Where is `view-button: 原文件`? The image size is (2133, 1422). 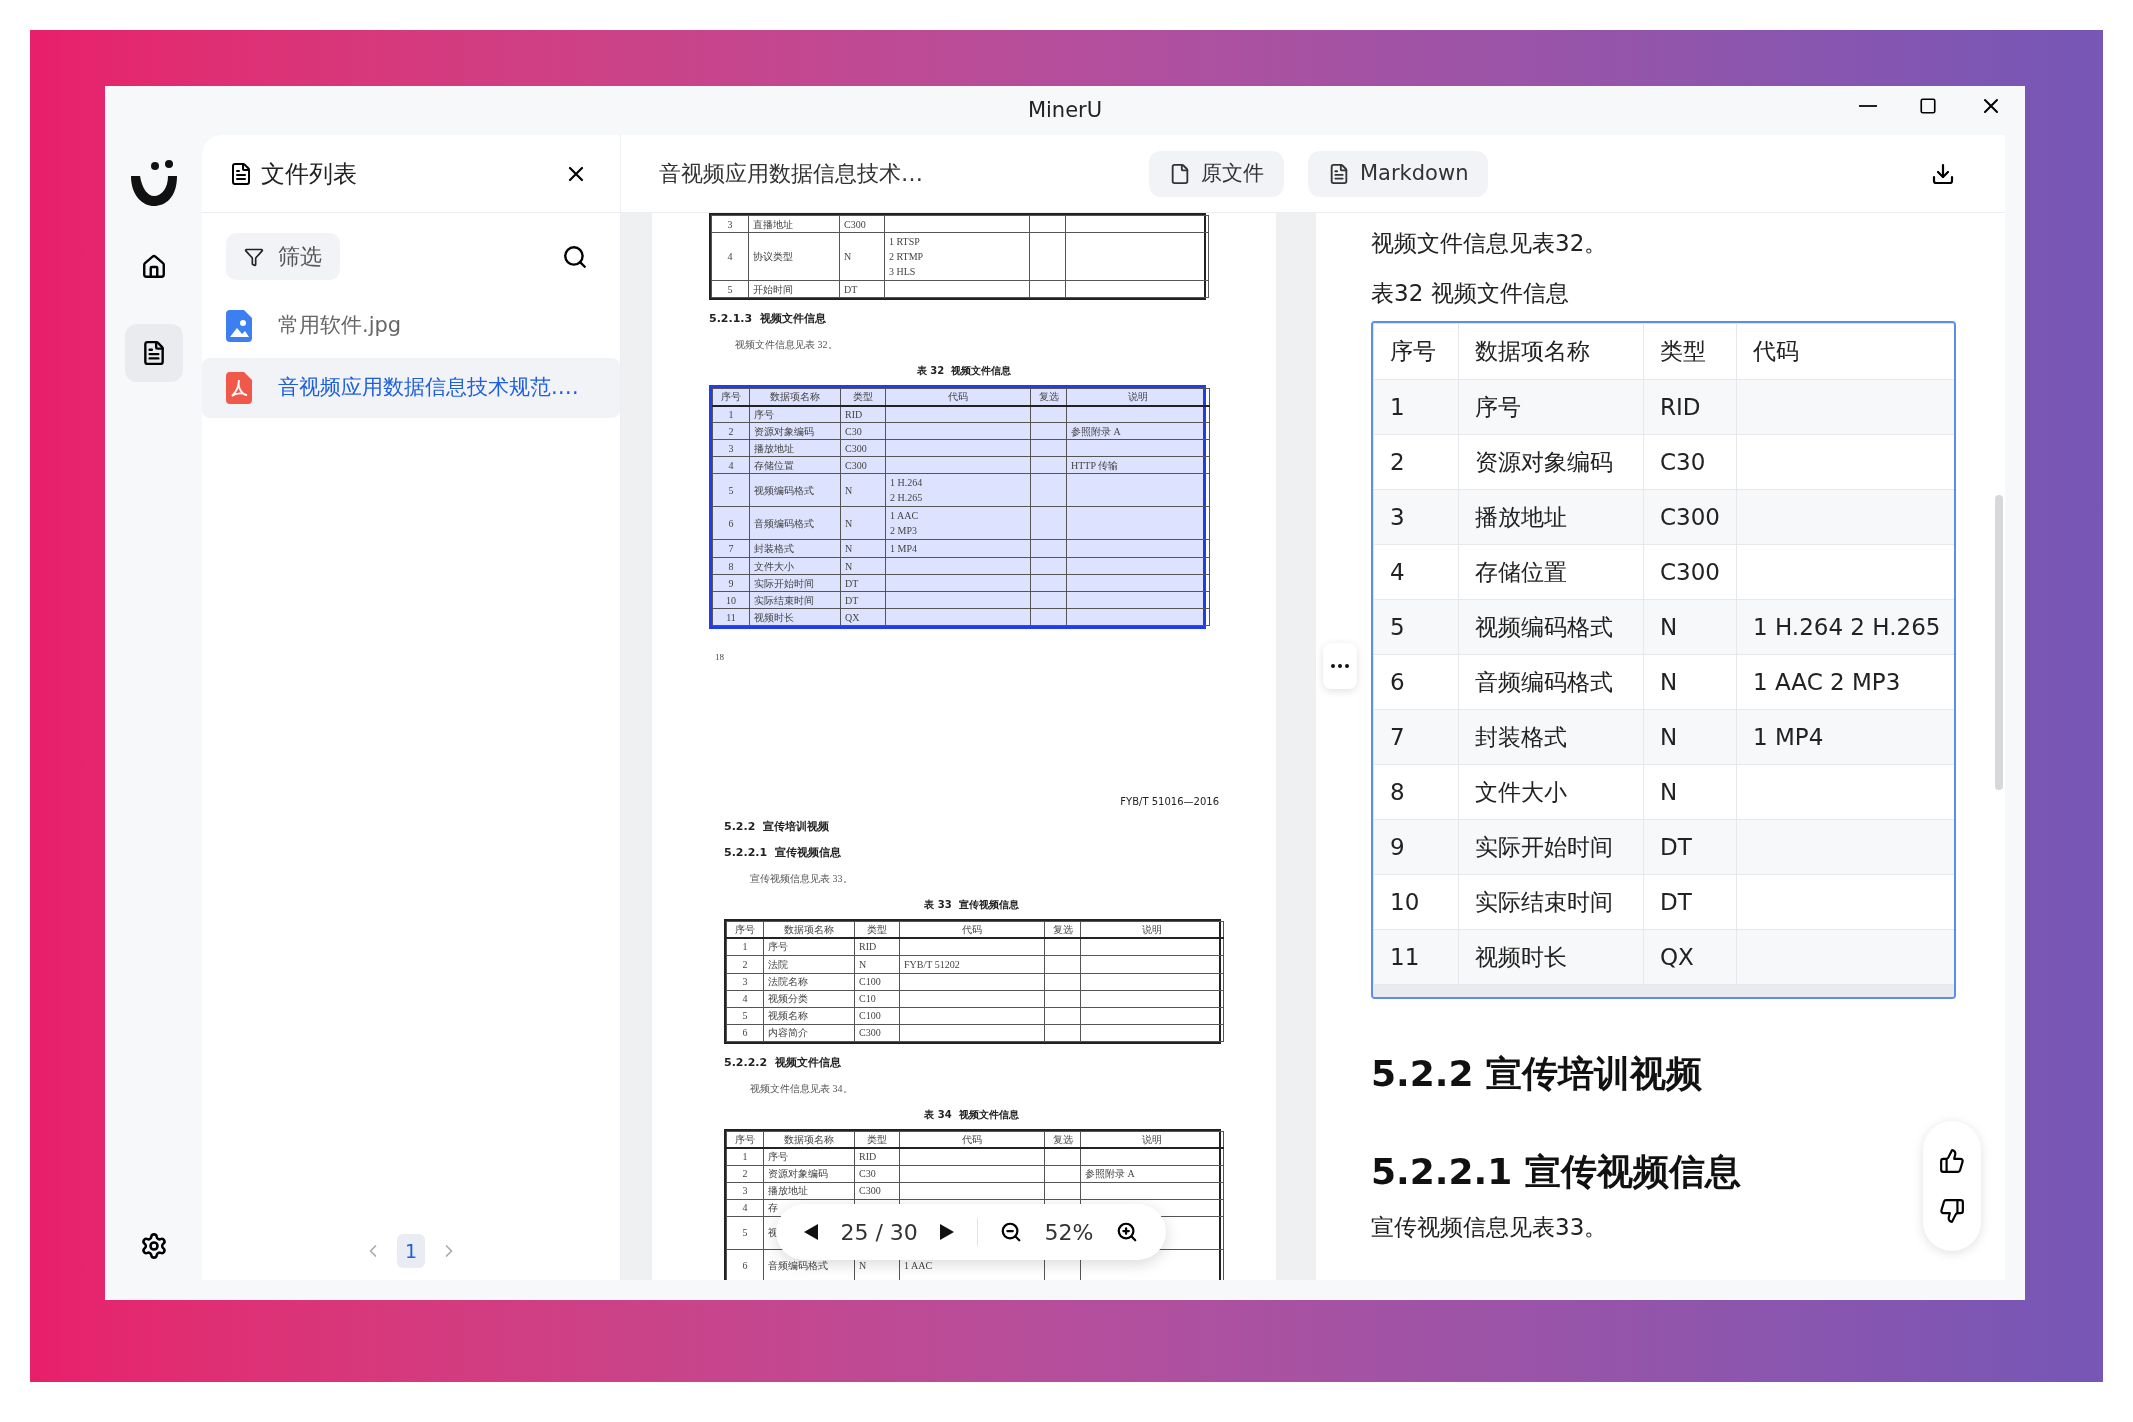
view-button: 原文件 is located at coordinates (1216, 173).